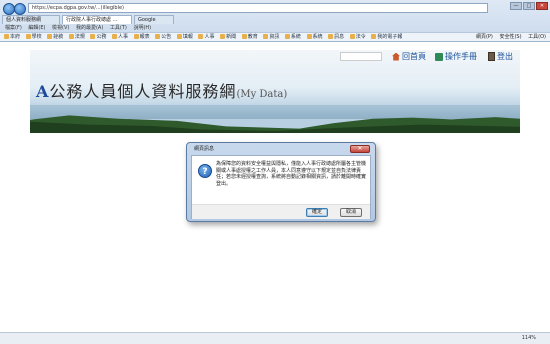 The width and height of the screenshot is (550, 344). What do you see at coordinates (396, 56) in the screenshot?
I see `home-icon` at bounding box center [396, 56].